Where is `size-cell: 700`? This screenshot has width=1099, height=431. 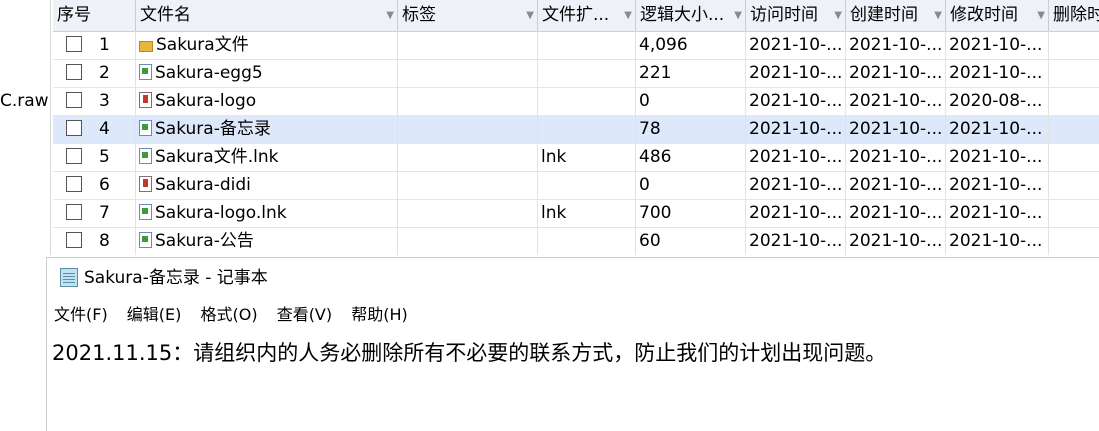 size-cell: 700 is located at coordinates (691, 213).